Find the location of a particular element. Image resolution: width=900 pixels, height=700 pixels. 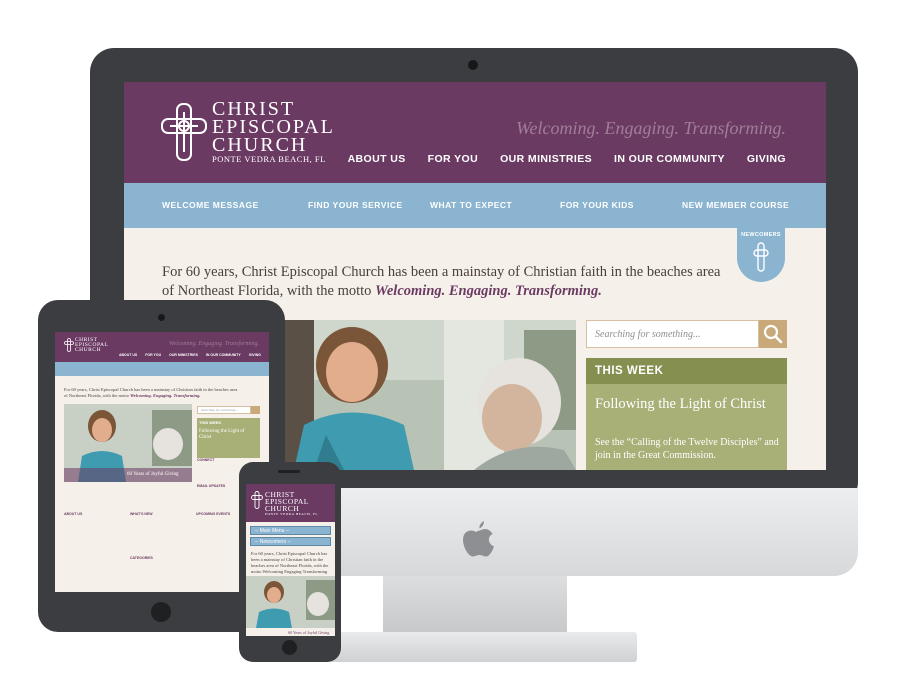

this-week-title: Following the Light of Christ is located at coordinates (687, 404).